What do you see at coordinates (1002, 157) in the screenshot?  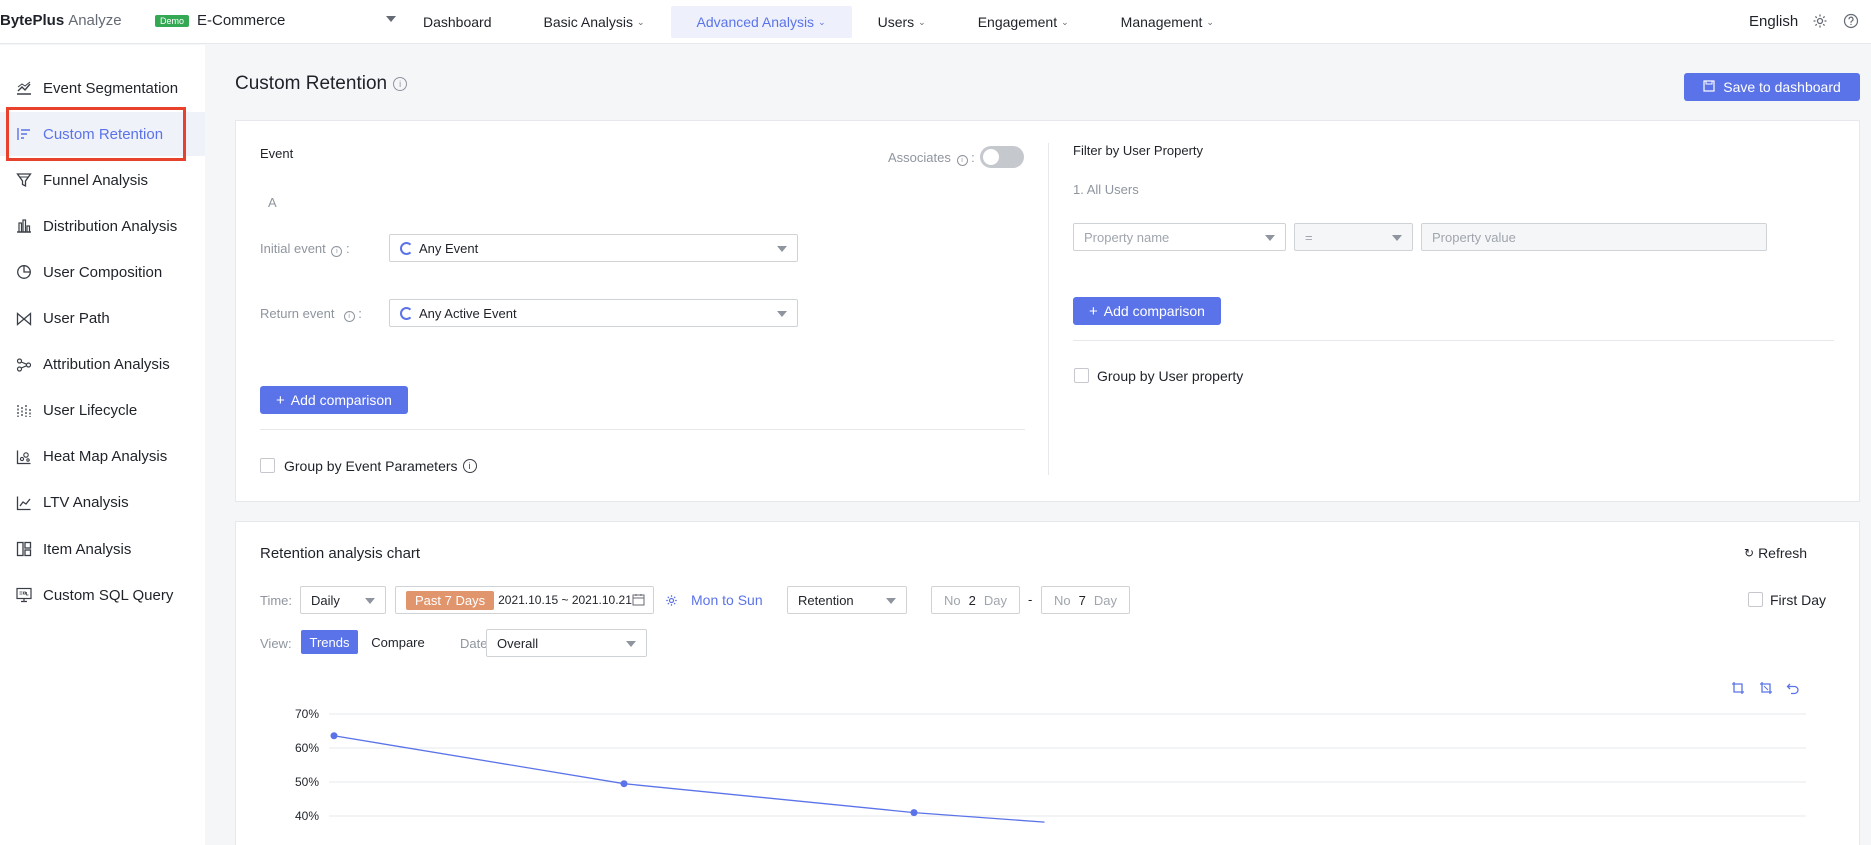 I see `associates-toggle` at bounding box center [1002, 157].